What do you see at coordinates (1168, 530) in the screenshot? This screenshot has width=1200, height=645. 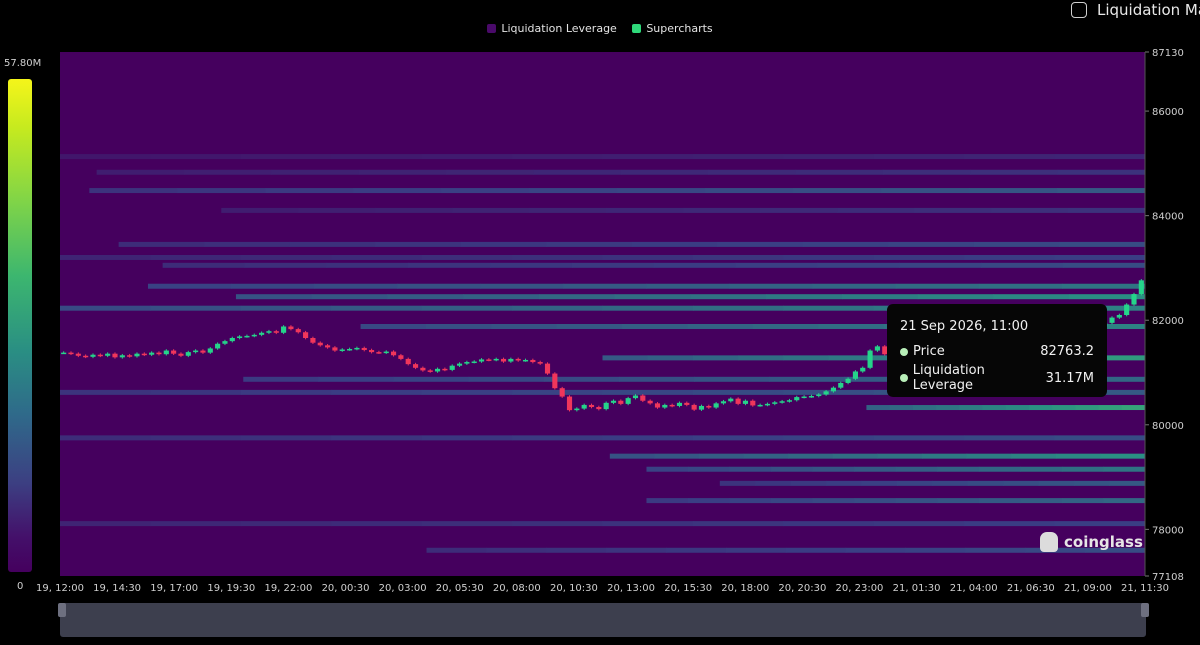 I see `y-tick-label: 78000` at bounding box center [1168, 530].